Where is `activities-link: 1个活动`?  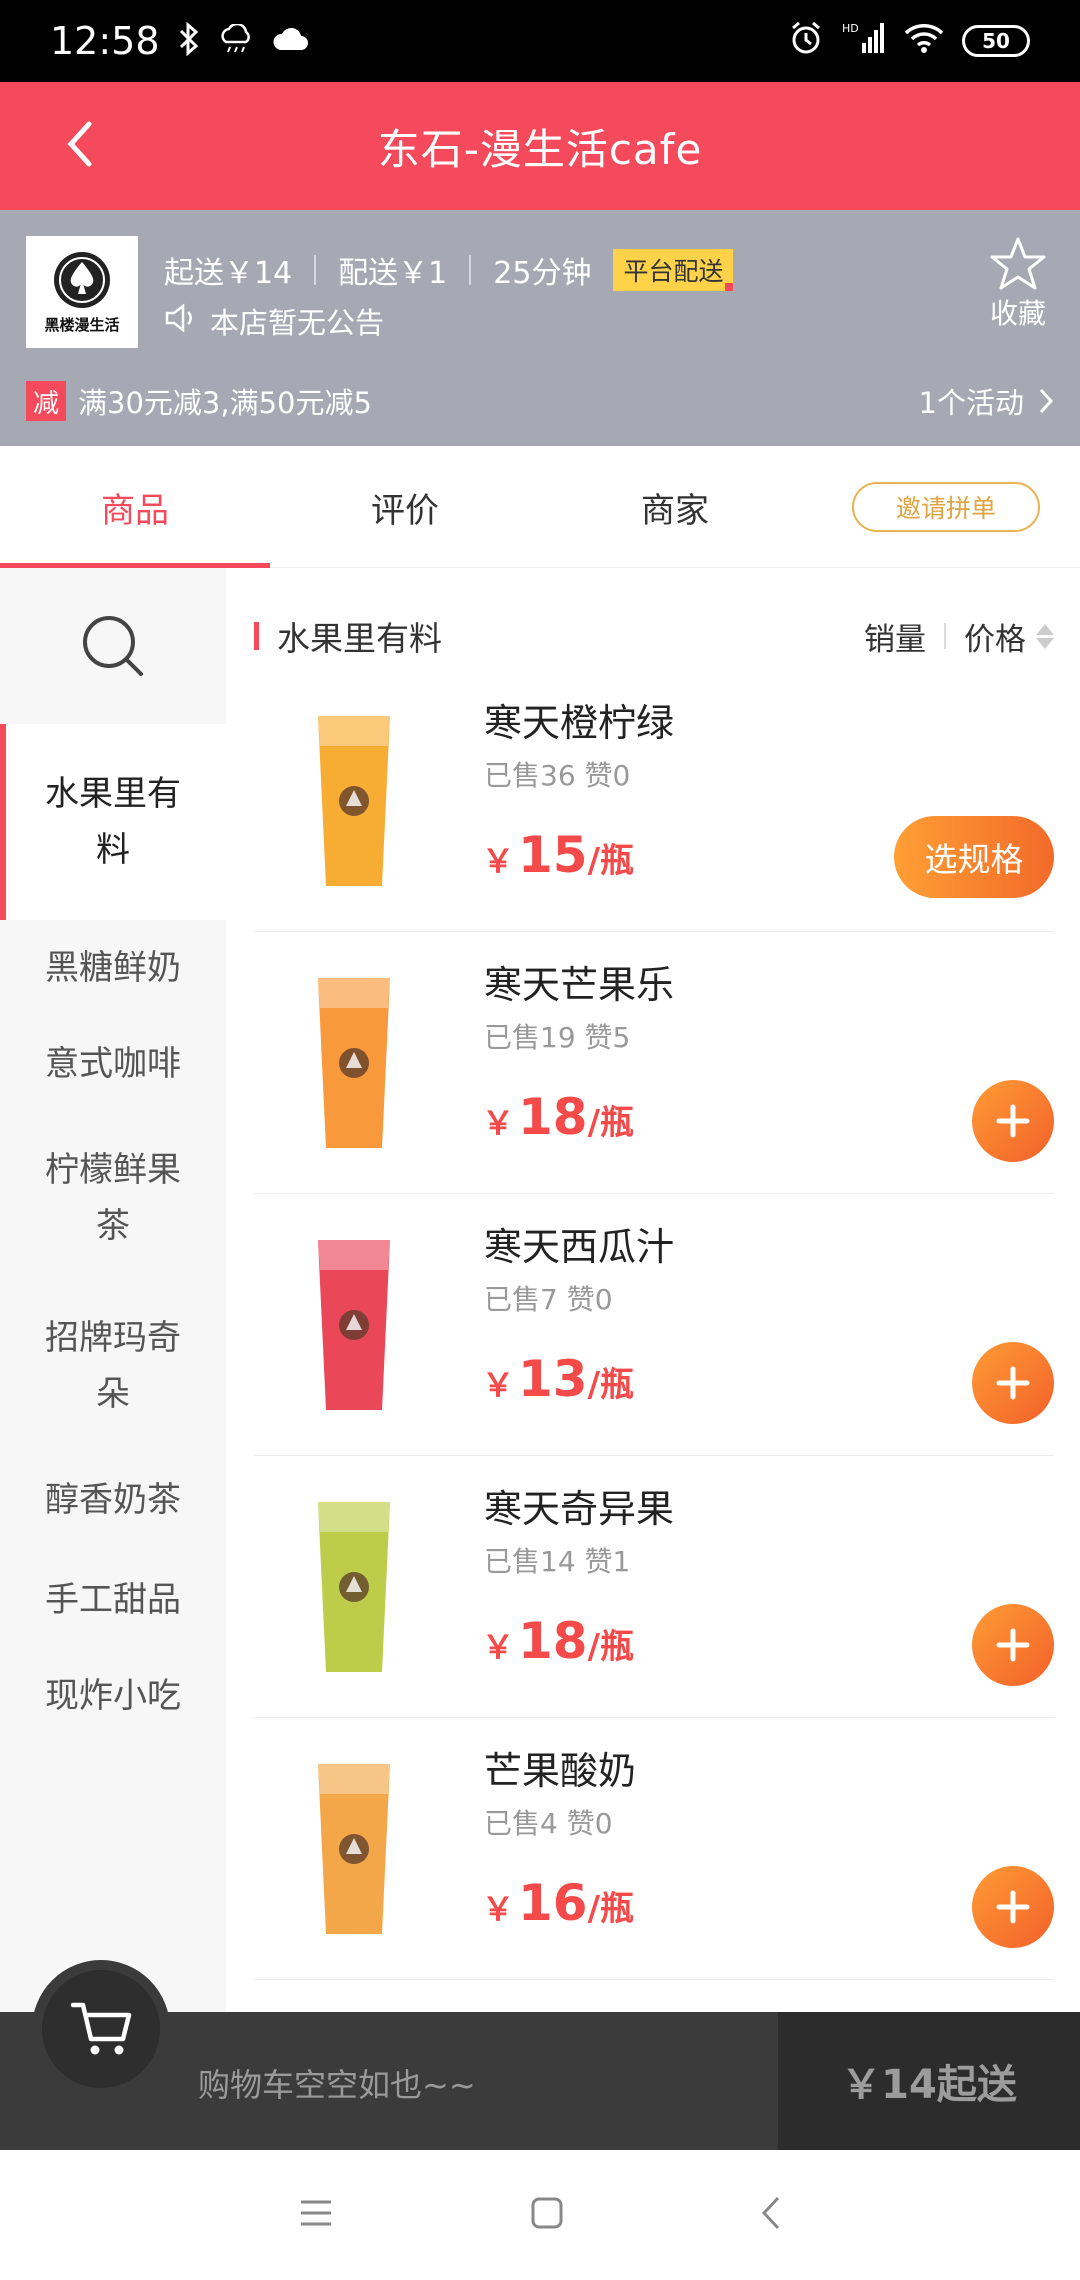
activities-link: 1个活动 is located at coordinates (986, 401).